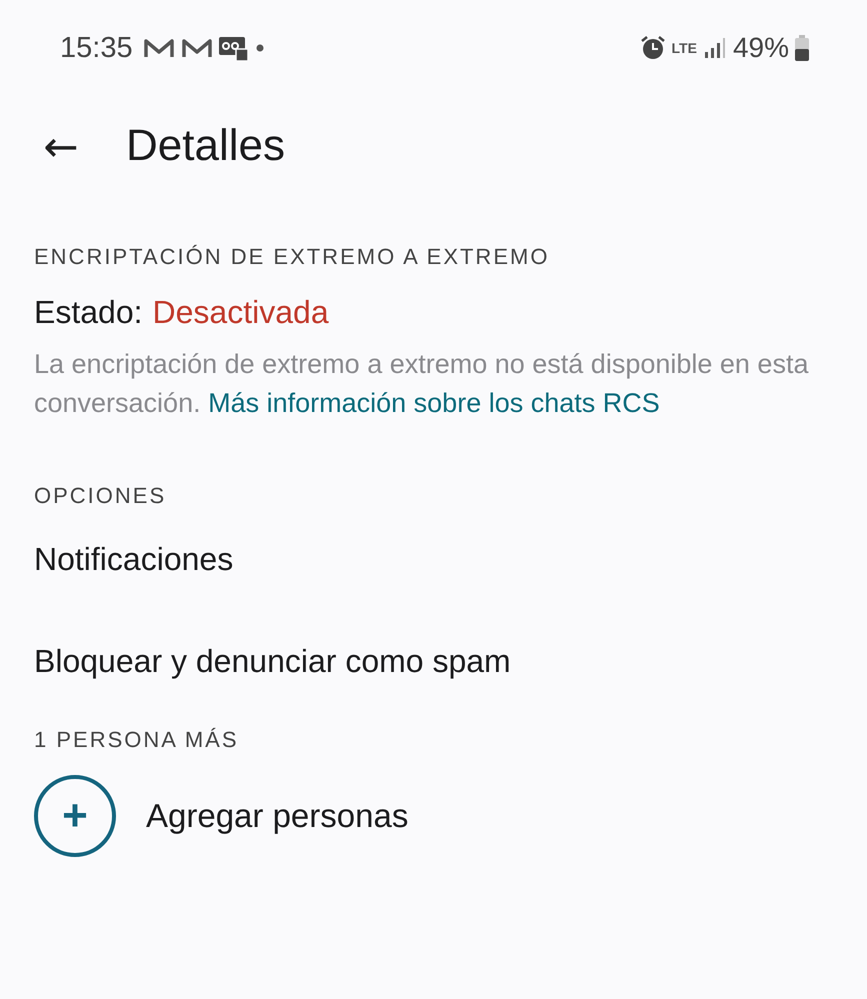 This screenshot has width=867, height=999. What do you see at coordinates (101, 496) in the screenshot?
I see `section-heading: OPCIONES` at bounding box center [101, 496].